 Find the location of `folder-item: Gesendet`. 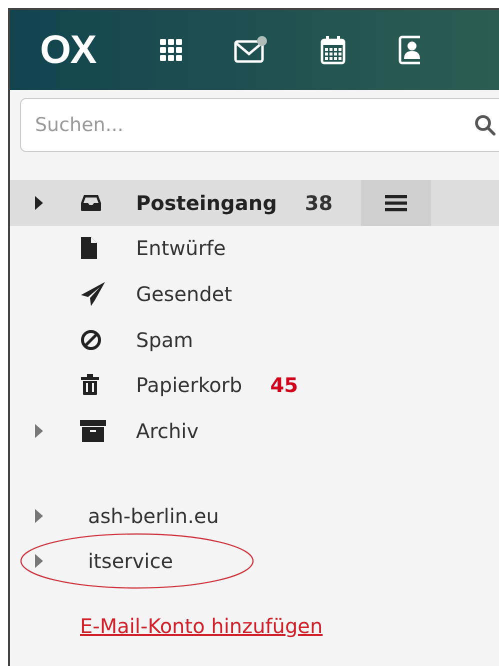

folder-item: Gesendet is located at coordinates (254, 294).